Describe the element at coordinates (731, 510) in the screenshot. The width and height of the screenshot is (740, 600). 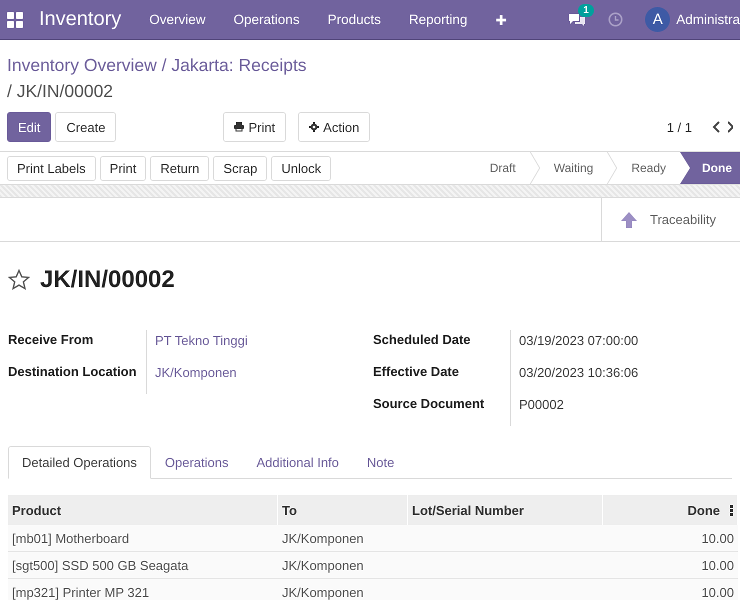
I see `column-options-icon` at that location.